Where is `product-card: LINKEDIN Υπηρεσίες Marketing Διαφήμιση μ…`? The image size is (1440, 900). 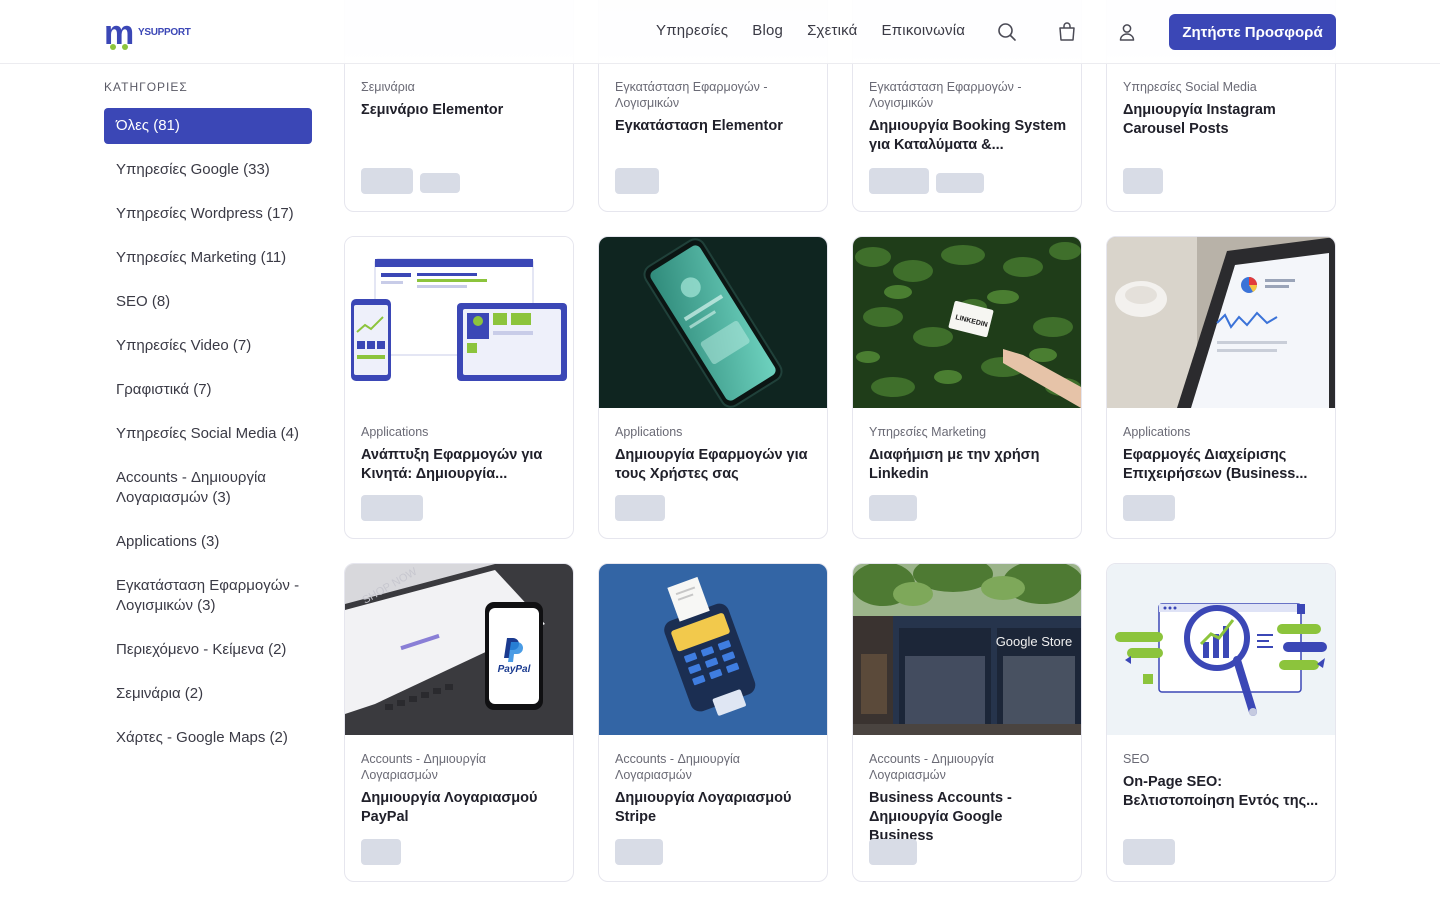 product-card: LINKEDIN Υπηρεσίες Marketing Διαφήμιση μ… is located at coordinates (967, 387).